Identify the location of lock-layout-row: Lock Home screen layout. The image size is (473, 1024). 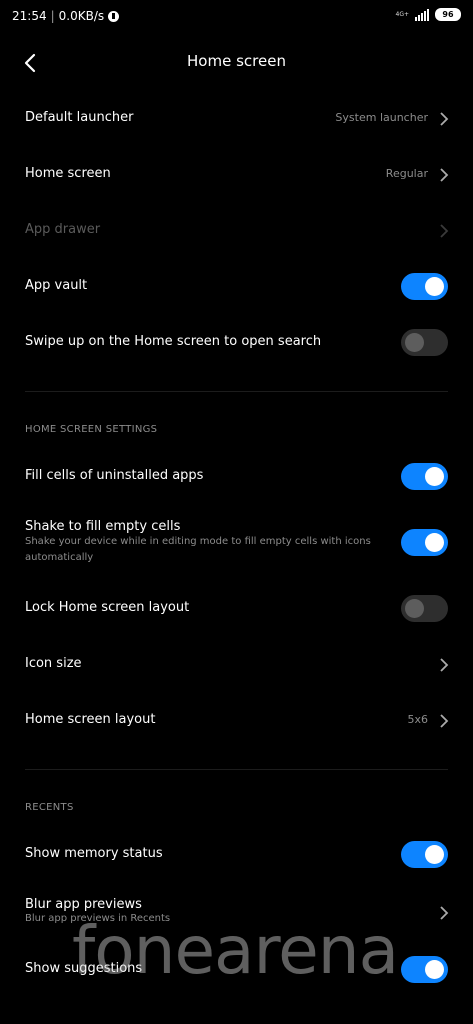
(236, 608).